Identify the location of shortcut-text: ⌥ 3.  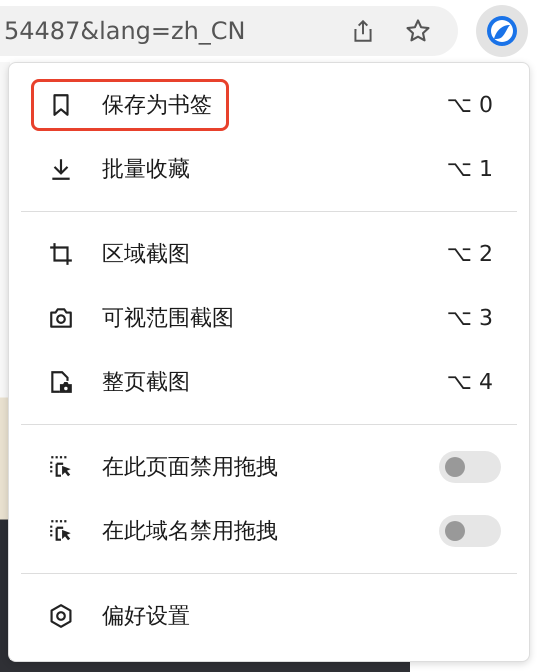
(469, 318).